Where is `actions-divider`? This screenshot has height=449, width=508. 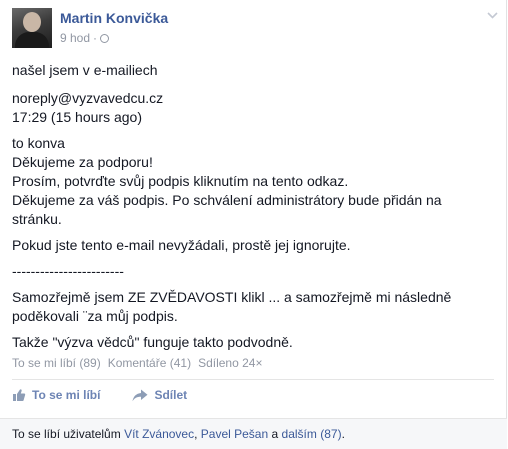 actions-divider is located at coordinates (253, 379).